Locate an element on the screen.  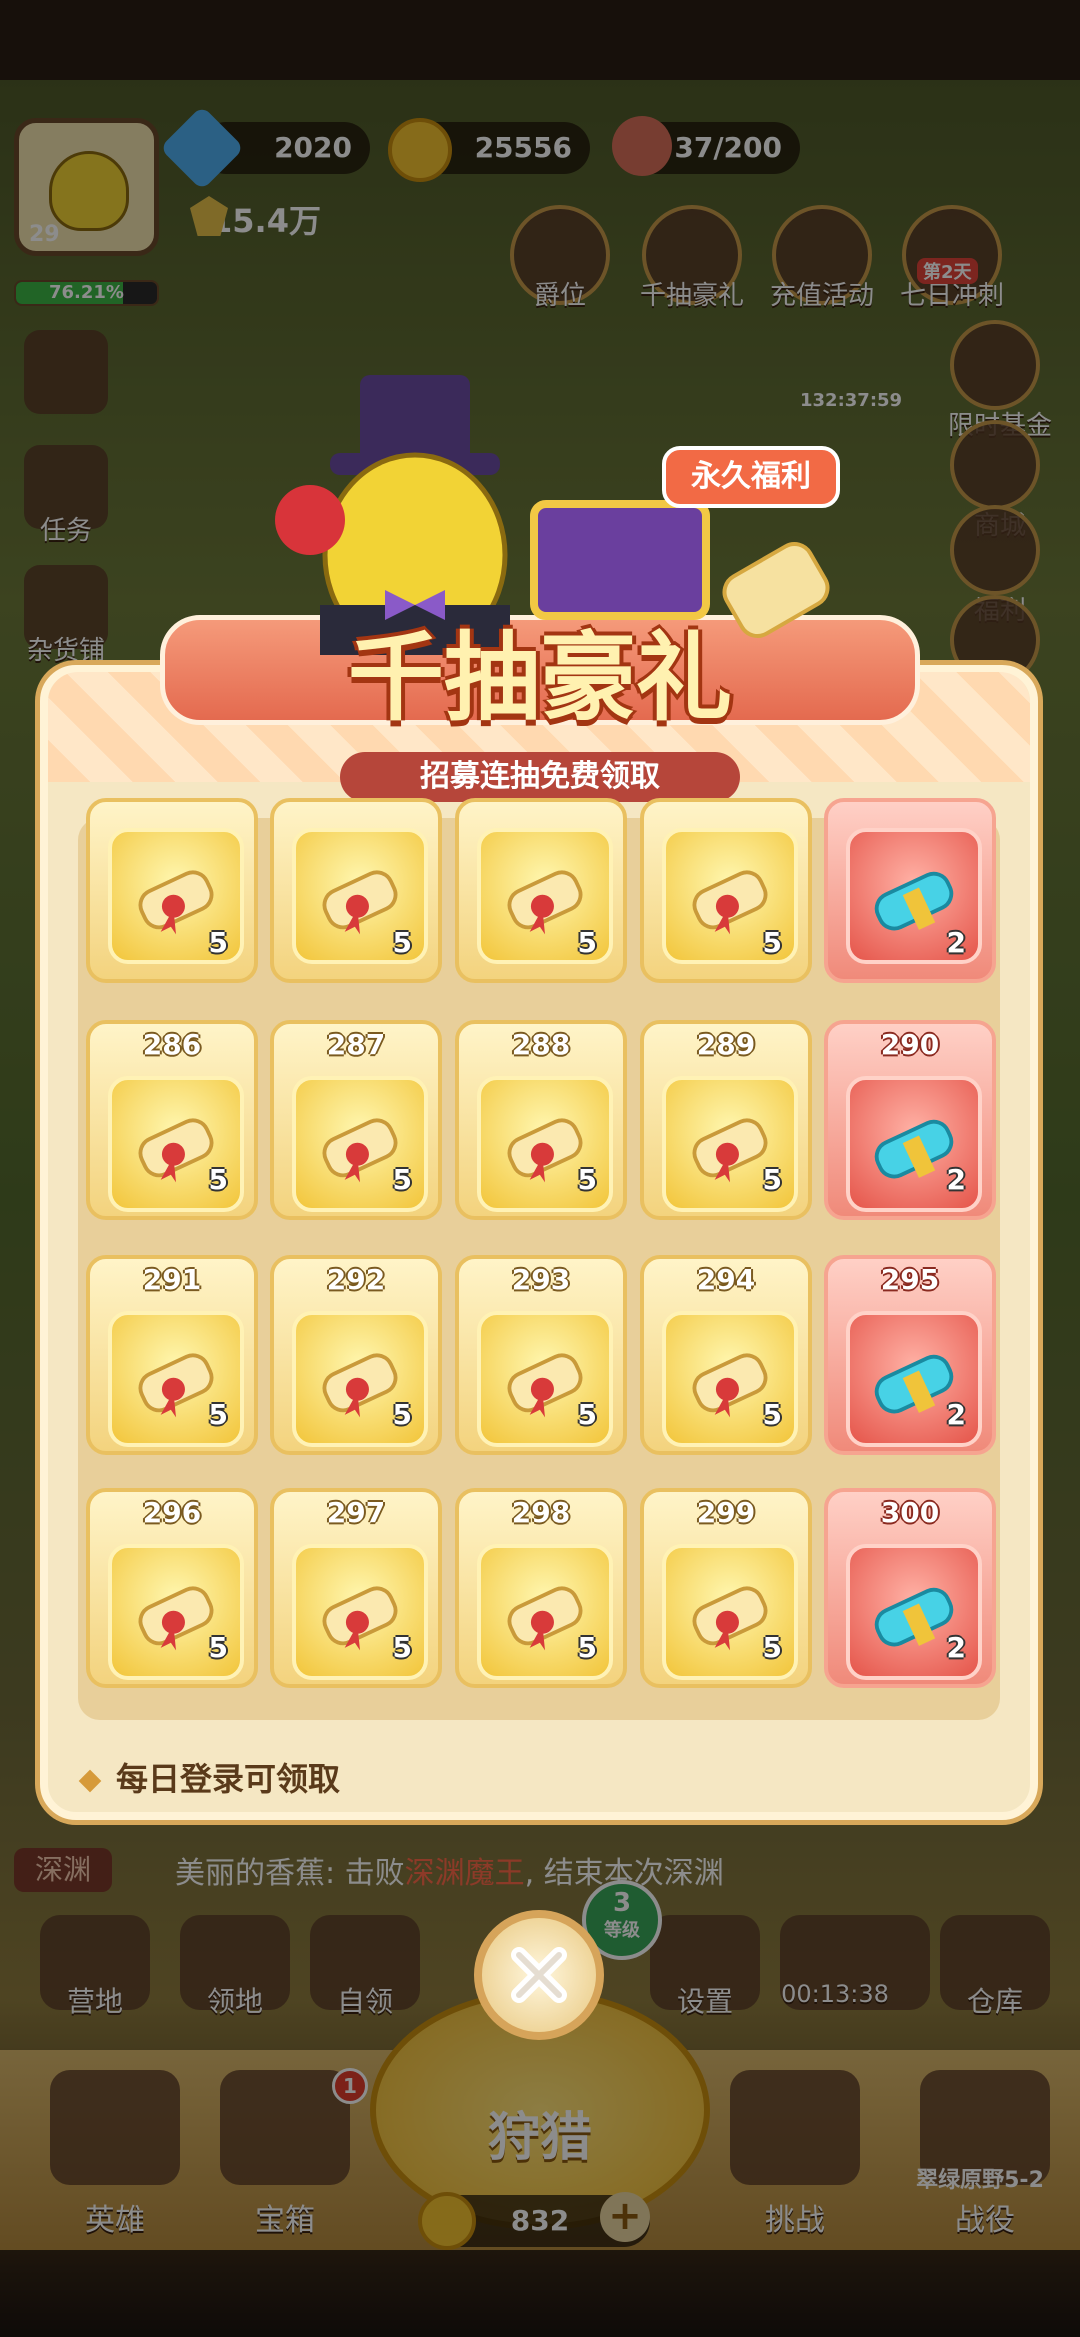
reward-cell: 298 5 is located at coordinates (541, 1588).